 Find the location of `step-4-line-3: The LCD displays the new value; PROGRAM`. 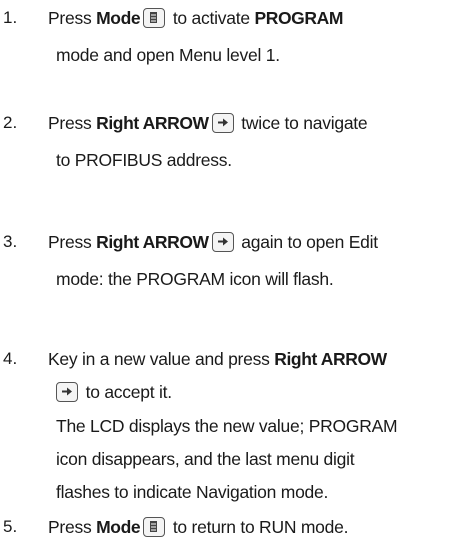

step-4-line-3: The LCD displays the new value; PROGRAM is located at coordinates (227, 426).